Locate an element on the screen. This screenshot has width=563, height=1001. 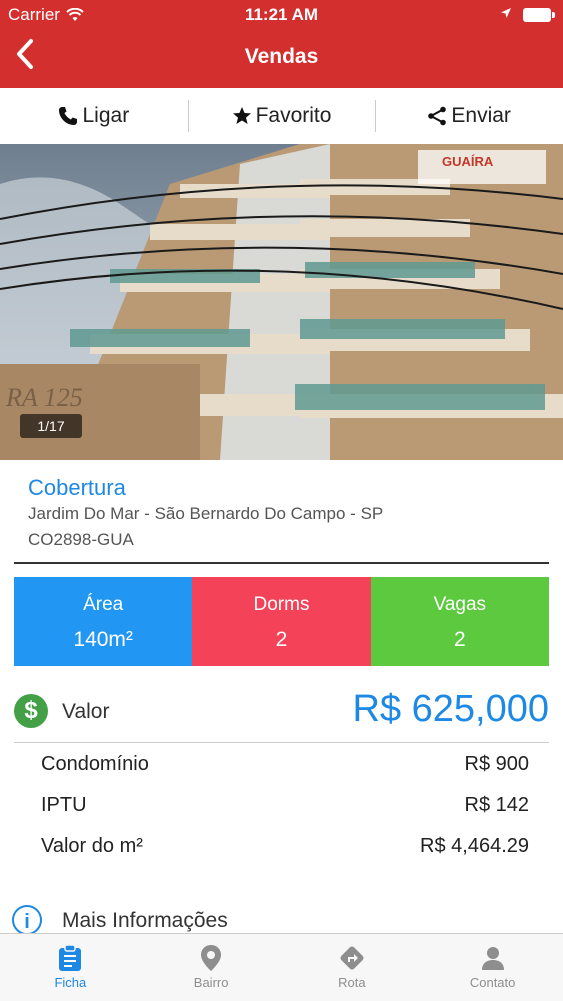
action-bar: Ligar Favorito Enviar is located at coordinates (281, 116).